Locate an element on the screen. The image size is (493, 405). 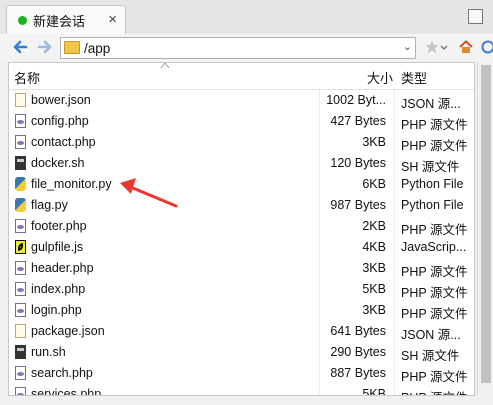
file-name: run.sh is located at coordinates (48, 352).